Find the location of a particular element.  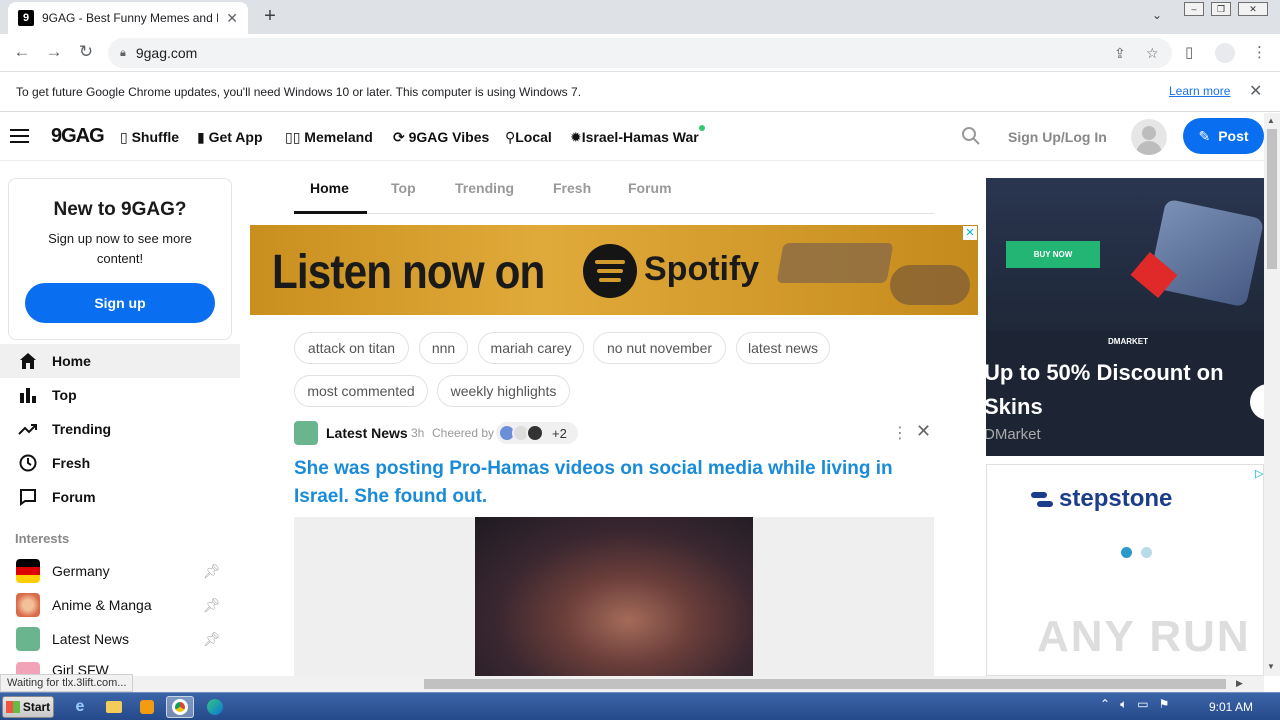

window-close-button: ✕ is located at coordinates (1253, 9).